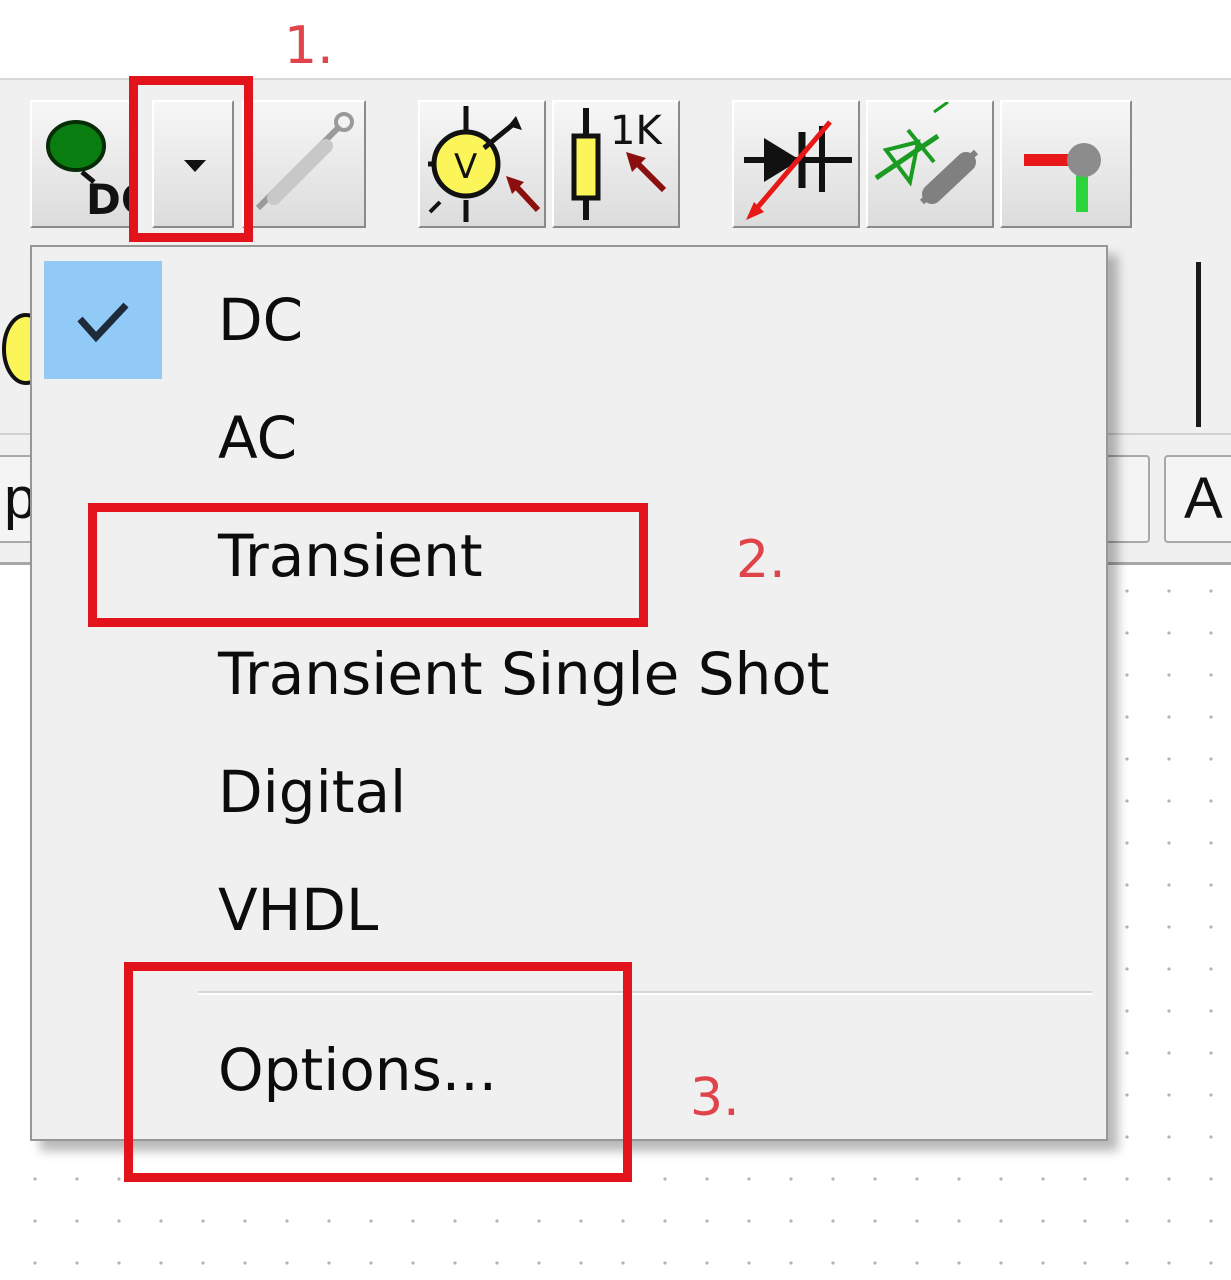 Image resolution: width=1231 pixels, height=1280 pixels. Describe the element at coordinates (1062, 177) in the screenshot. I see `wire-node-icon` at that location.